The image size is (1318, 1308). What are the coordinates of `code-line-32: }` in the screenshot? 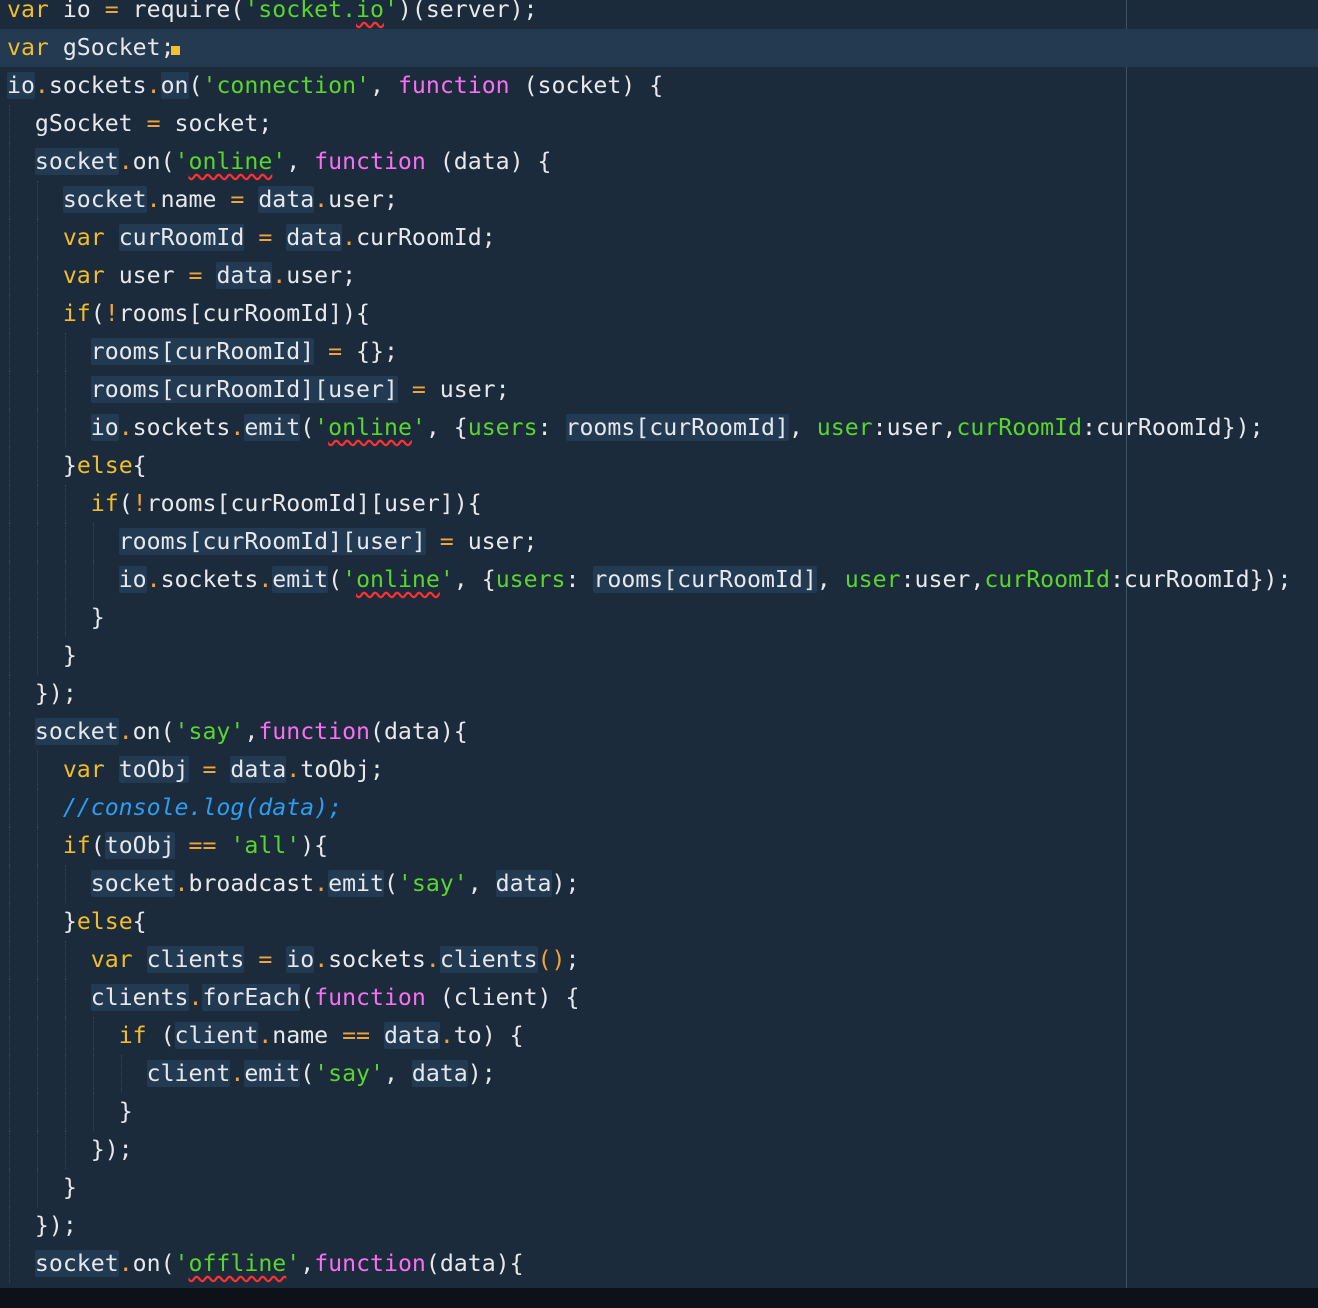 It's located at (659, 1188).